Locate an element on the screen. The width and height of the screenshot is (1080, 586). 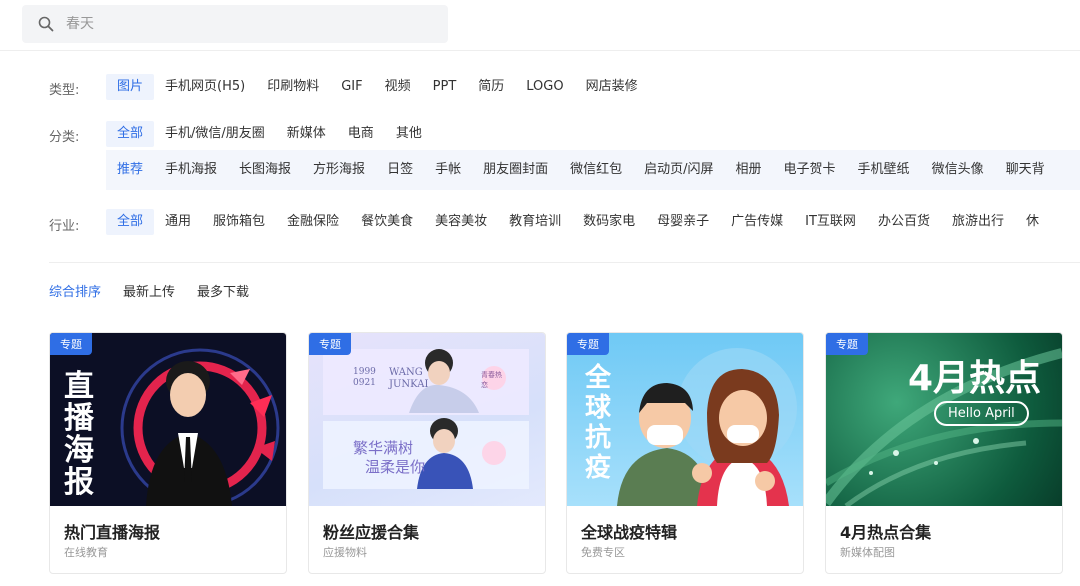
card-art-text: 青春热恋 is located at coordinates (491, 380).